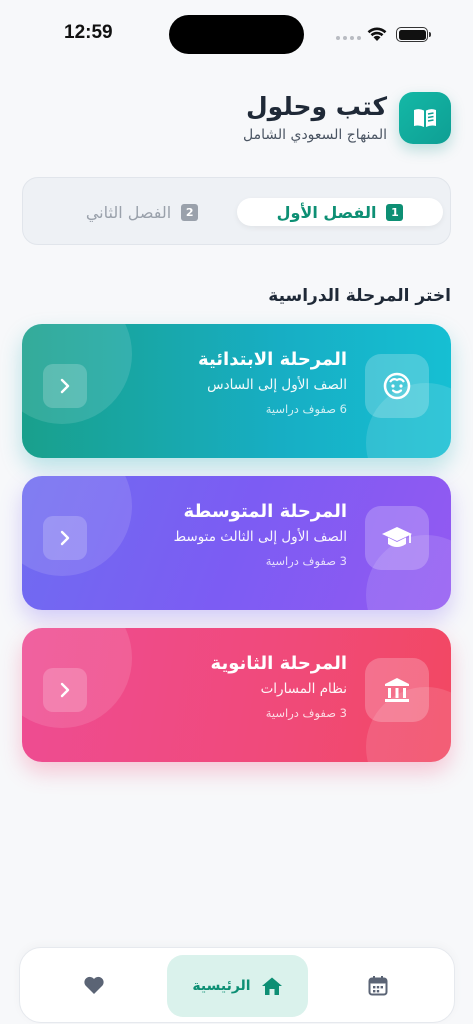 Image resolution: width=473 pixels, height=1024 pixels. I want to click on status-bar: 12:59, so click(236, 30).